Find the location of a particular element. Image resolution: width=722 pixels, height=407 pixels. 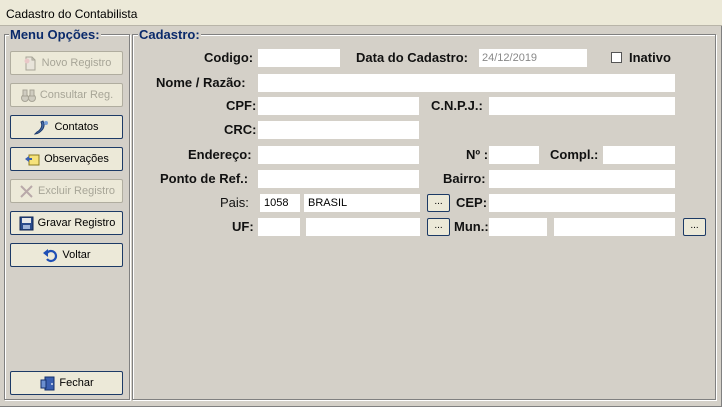

contacts-label: Contatos is located at coordinates (76, 127).